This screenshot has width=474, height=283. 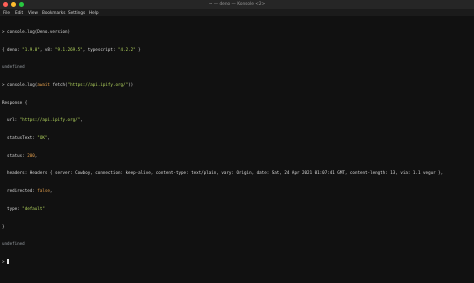 What do you see at coordinates (11, 120) in the screenshot?
I see `output-text: url:` at bounding box center [11, 120].